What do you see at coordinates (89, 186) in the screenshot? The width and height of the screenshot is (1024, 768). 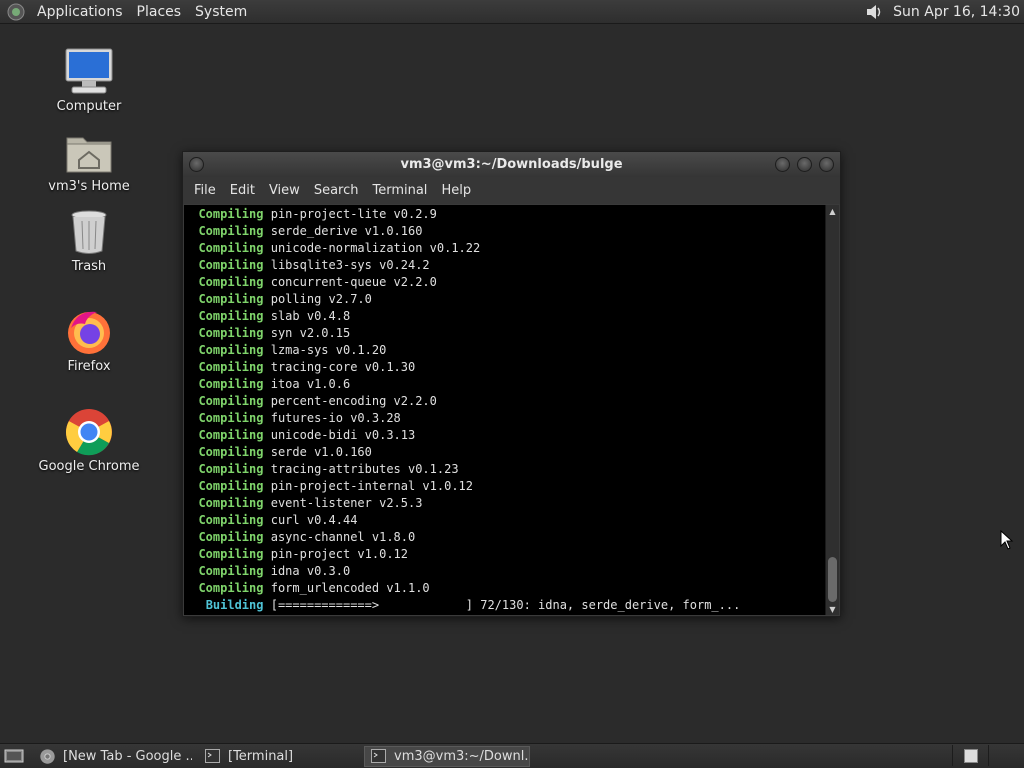 I see `desktop-icon-label: vm3's Home` at bounding box center [89, 186].